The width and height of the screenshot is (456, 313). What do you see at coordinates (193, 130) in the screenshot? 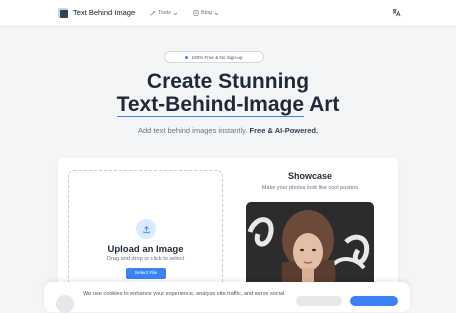
I see `hero-subtitle-text: Add text behind images instantly.` at bounding box center [193, 130].